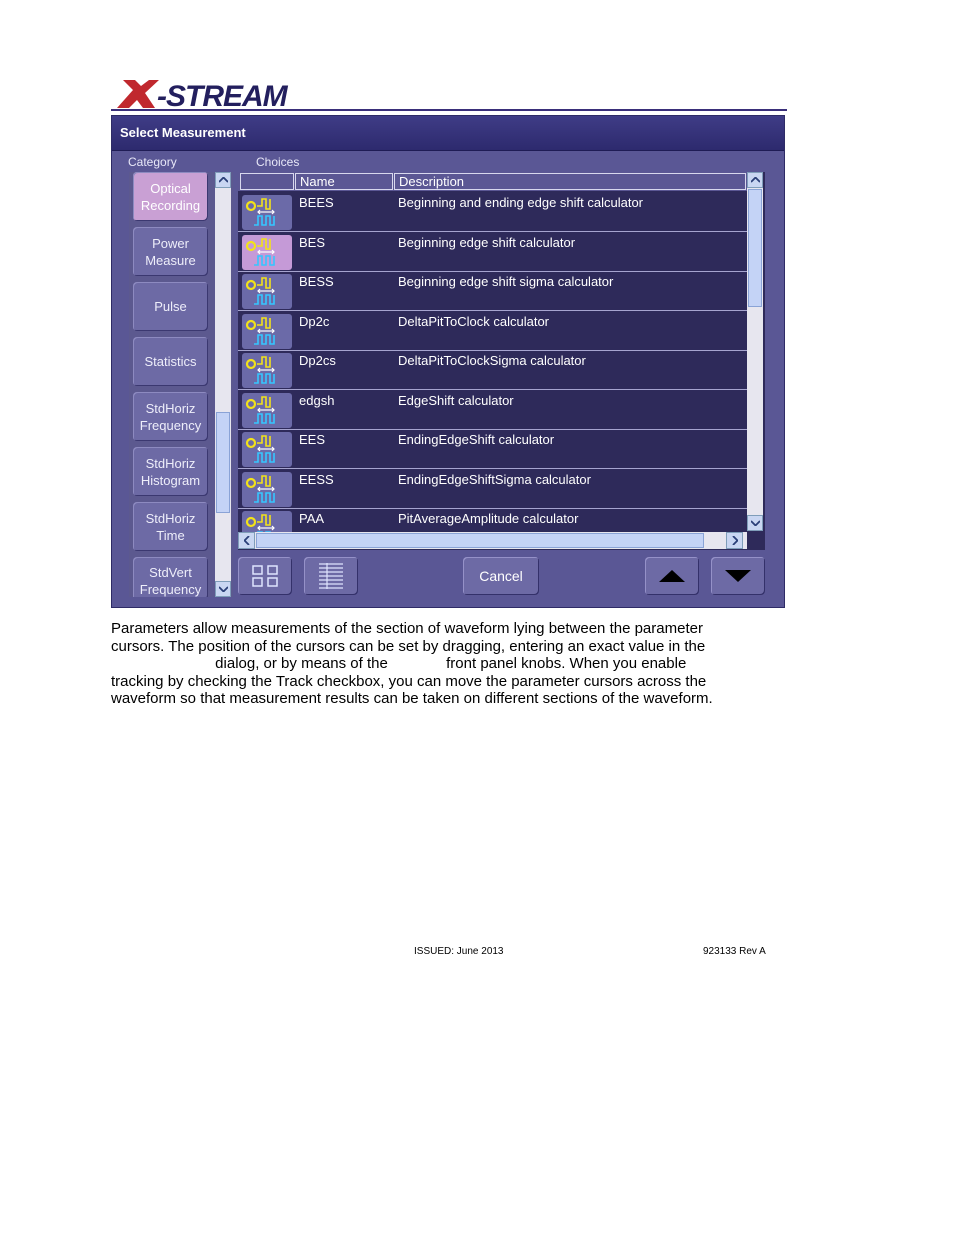 The width and height of the screenshot is (954, 1235). I want to click on table-row: edgsh EdgeShift calculator, so click(492, 410).